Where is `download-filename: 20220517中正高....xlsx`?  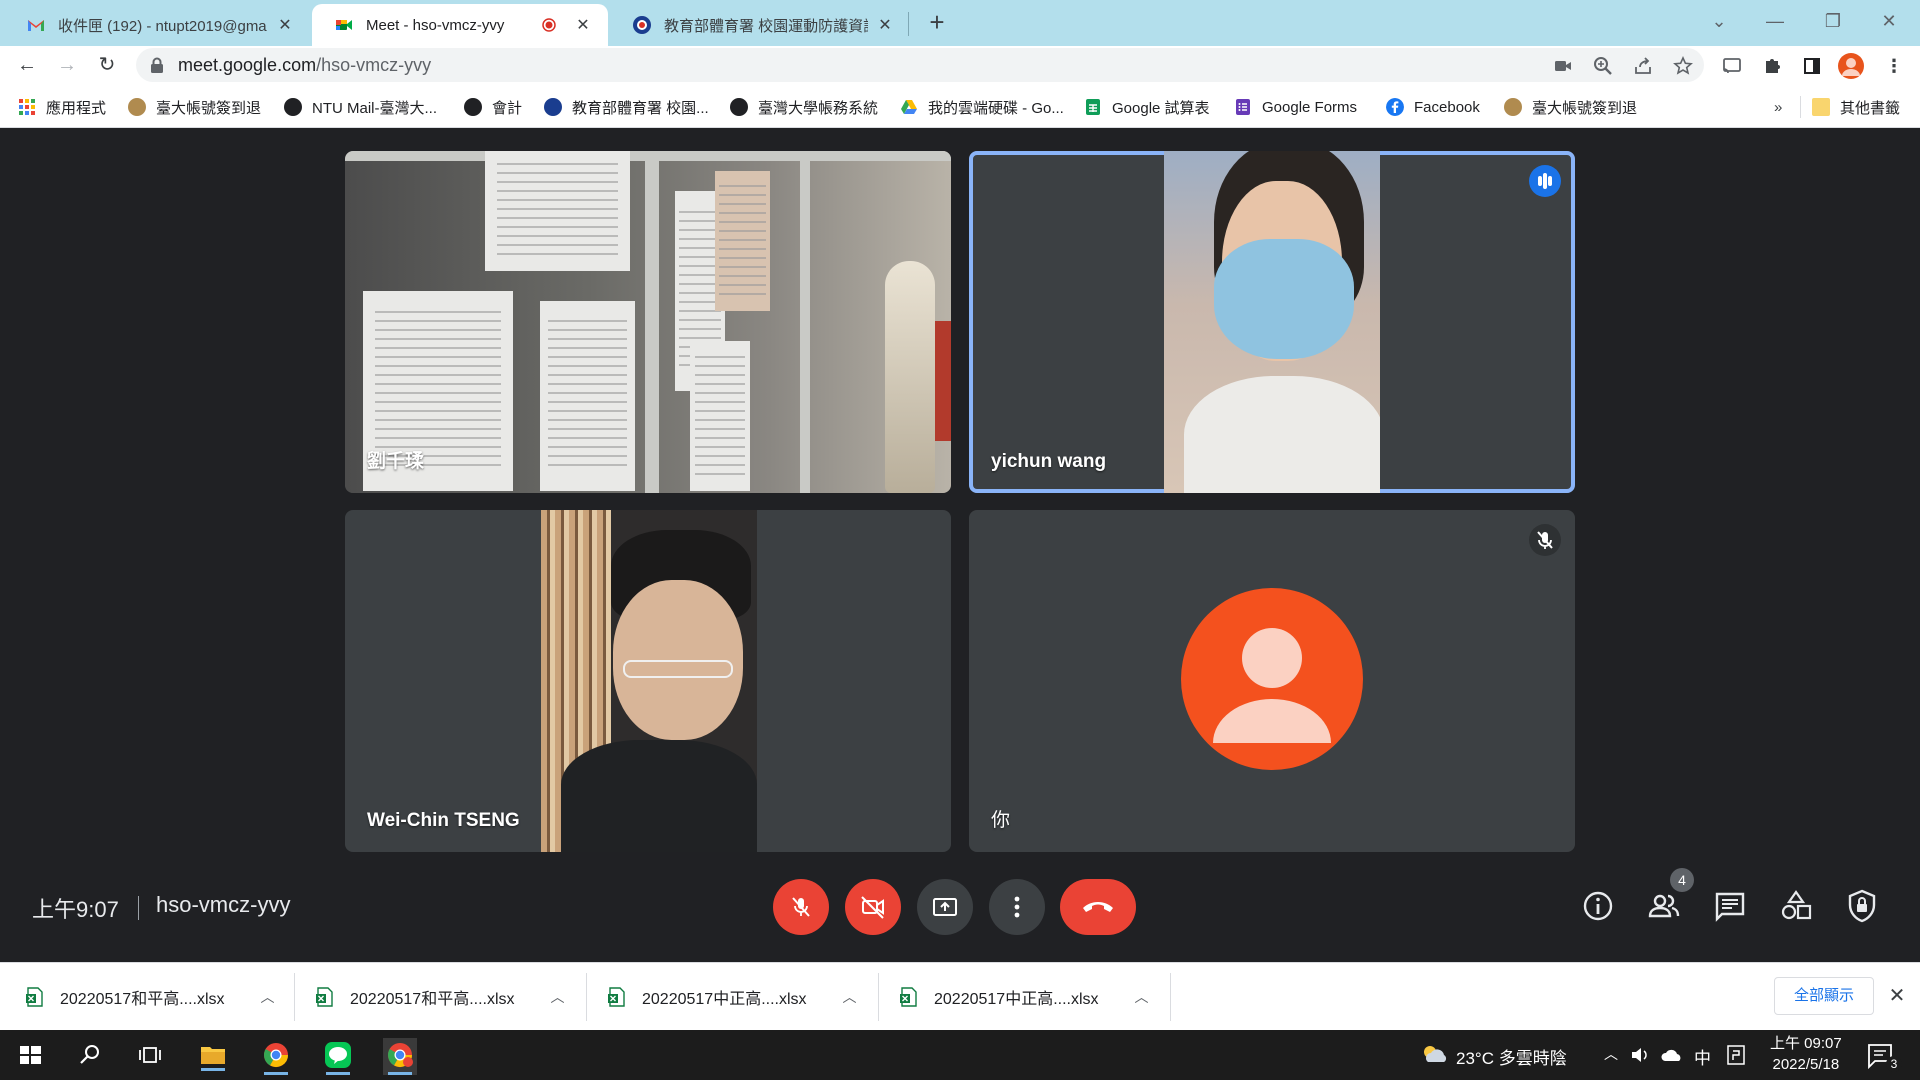
download-filename: 20220517中正高....xlsx is located at coordinates (724, 999).